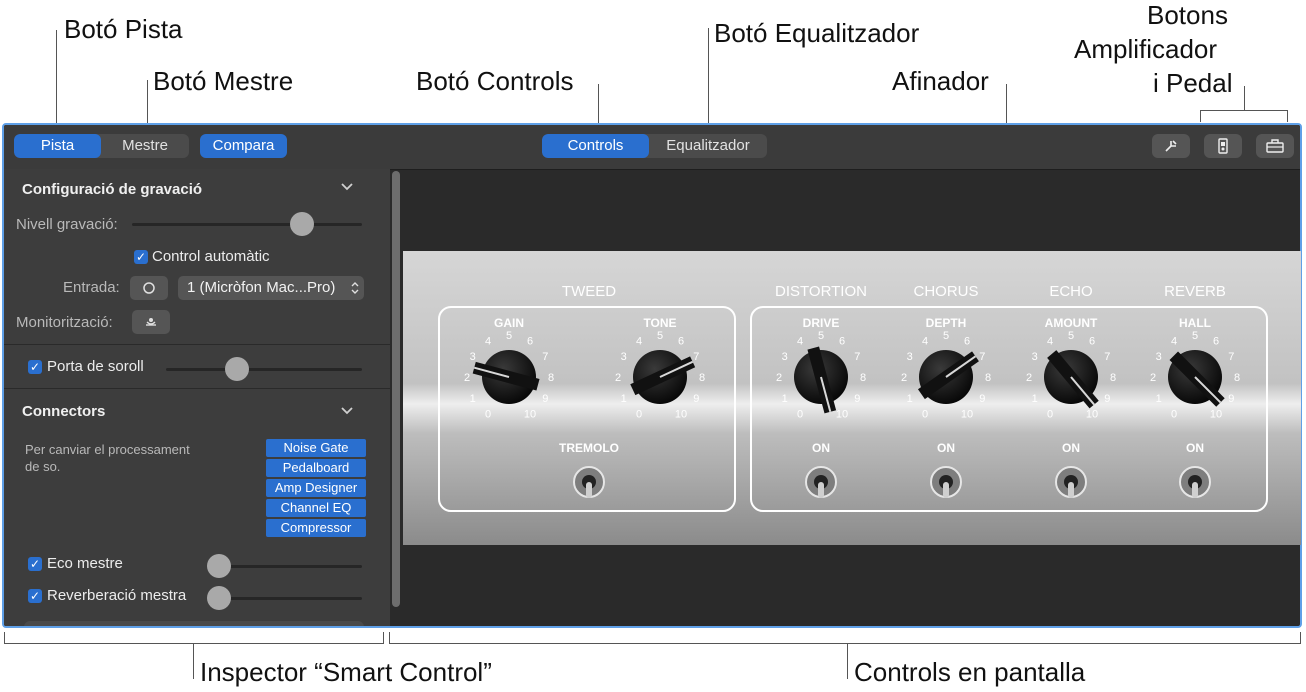 The height and width of the screenshot is (692, 1306). Describe the element at coordinates (982, 357) in the screenshot. I see `chorus-knob-tick-label: 7` at that location.